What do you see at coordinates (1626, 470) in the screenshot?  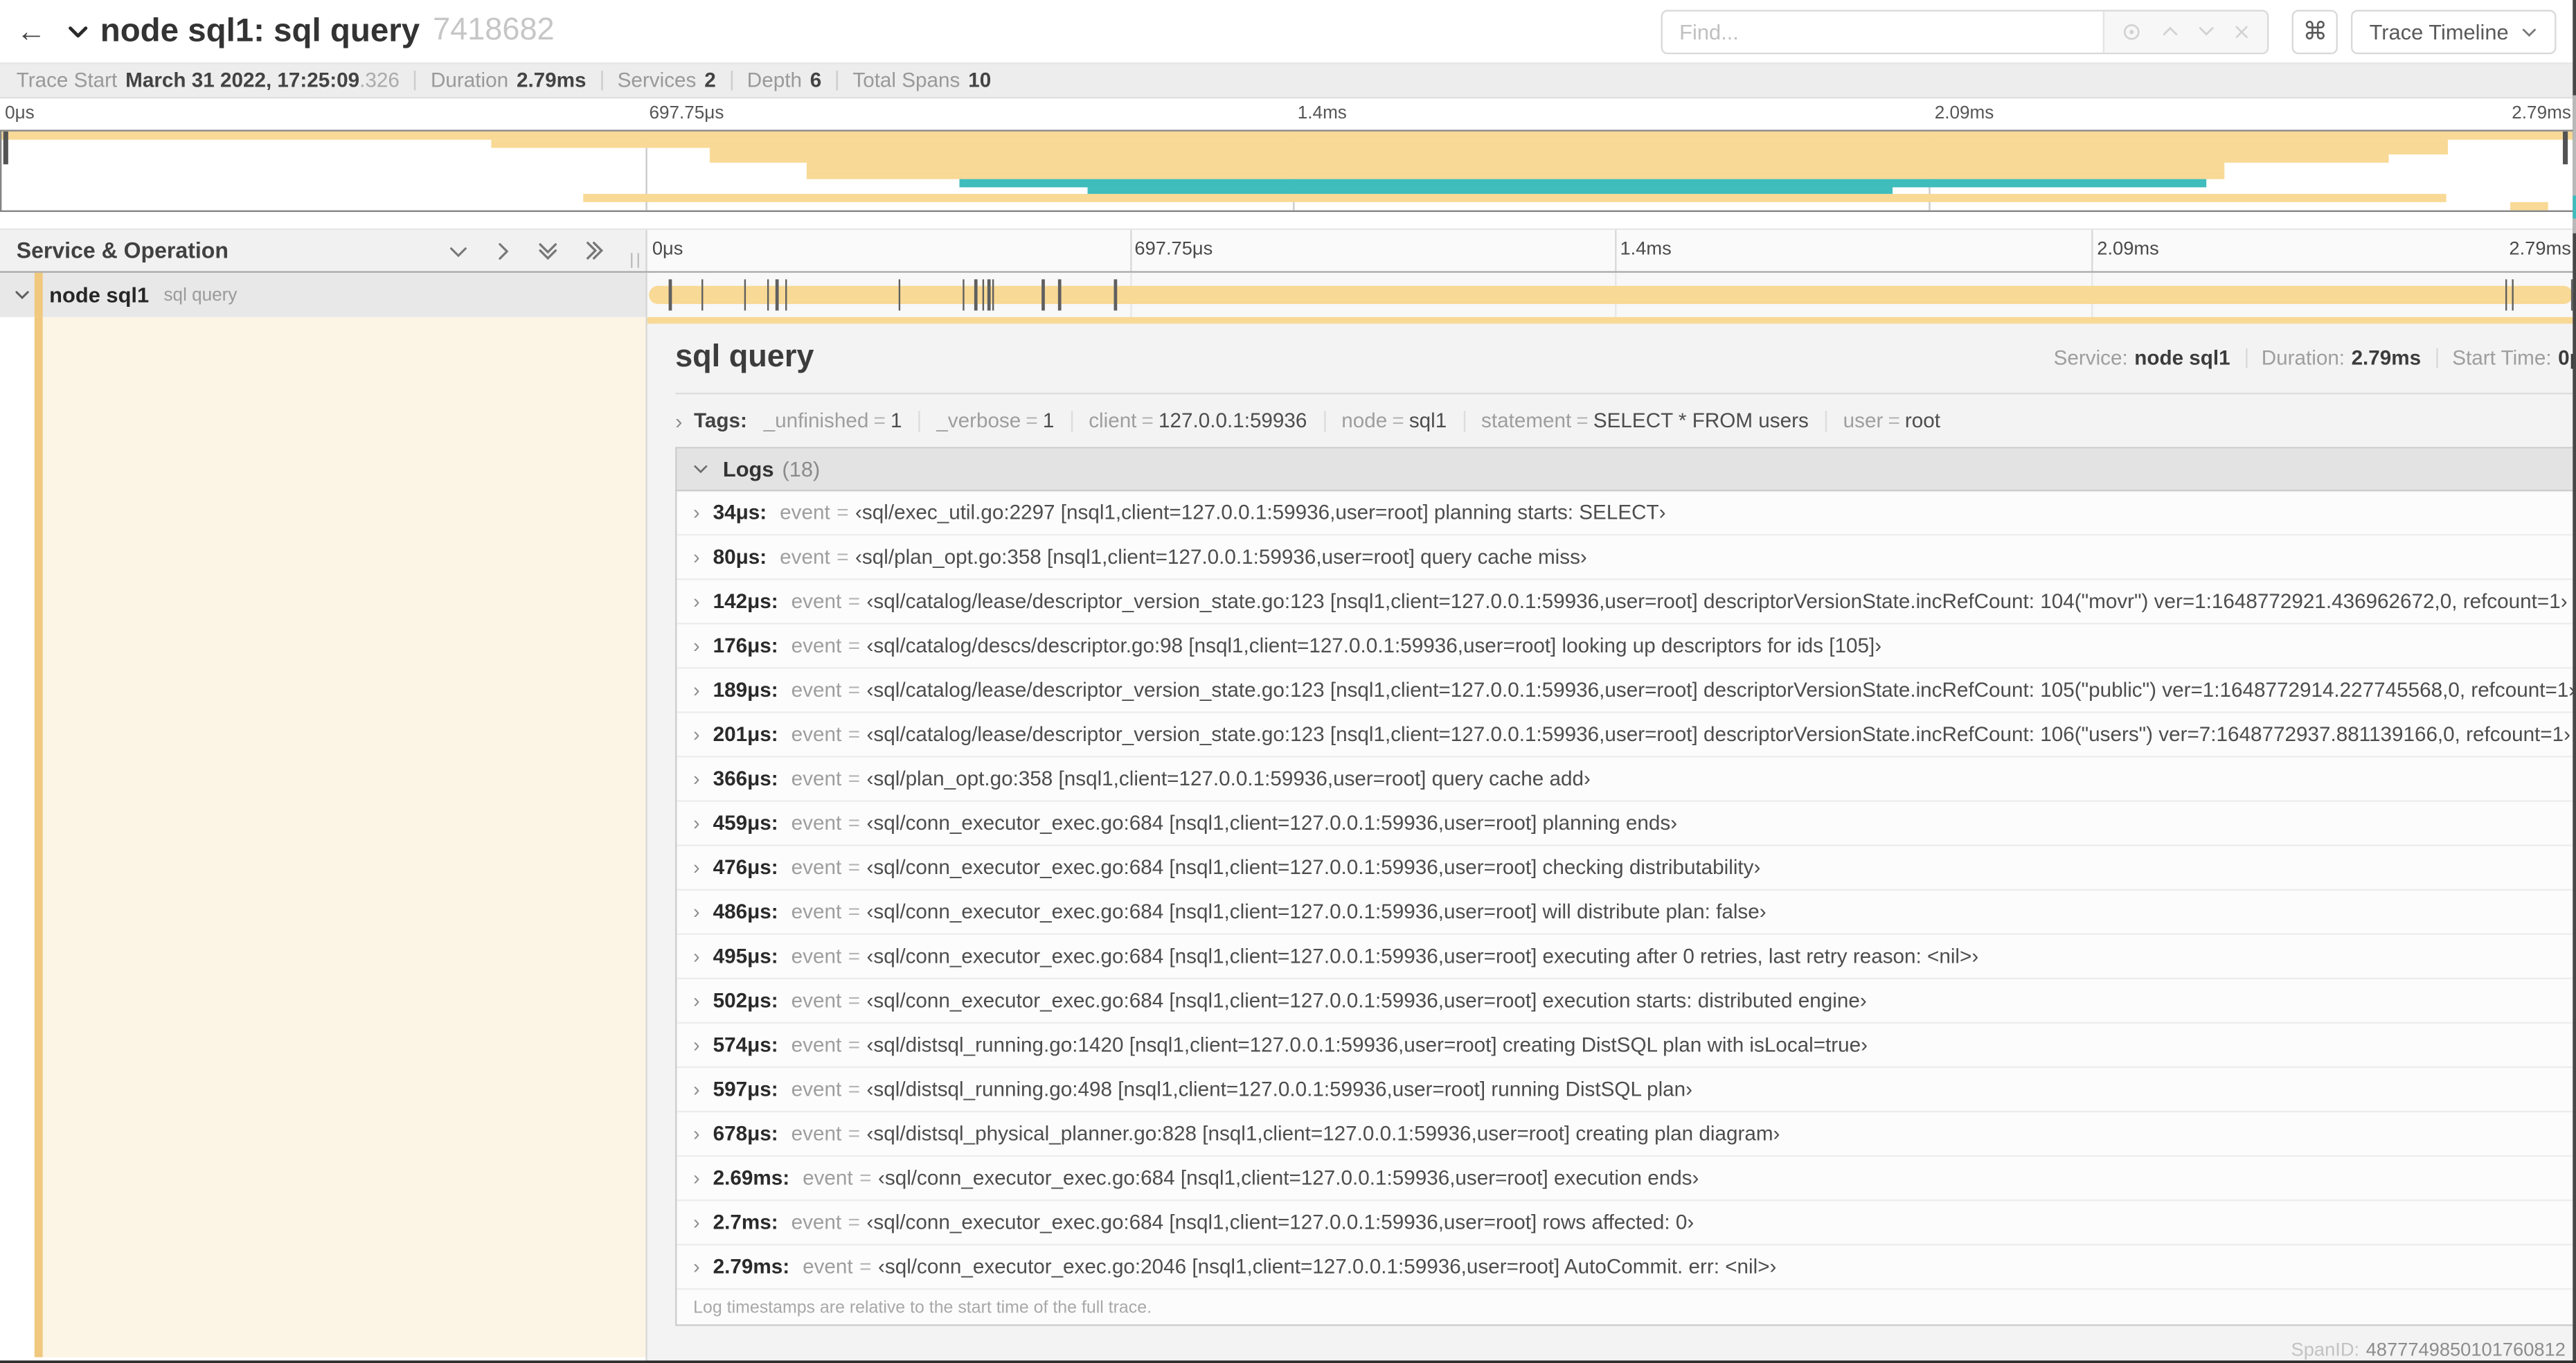 I see `logs-header: Logs (18)` at bounding box center [1626, 470].